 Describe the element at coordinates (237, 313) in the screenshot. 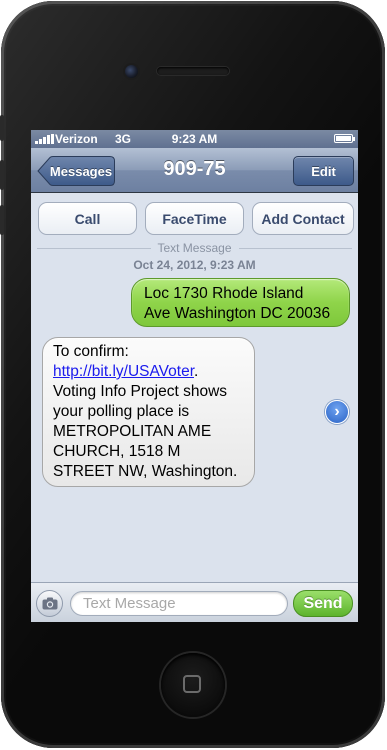

I see `outgoing-message-line: Ave Washington DC 20036` at that location.